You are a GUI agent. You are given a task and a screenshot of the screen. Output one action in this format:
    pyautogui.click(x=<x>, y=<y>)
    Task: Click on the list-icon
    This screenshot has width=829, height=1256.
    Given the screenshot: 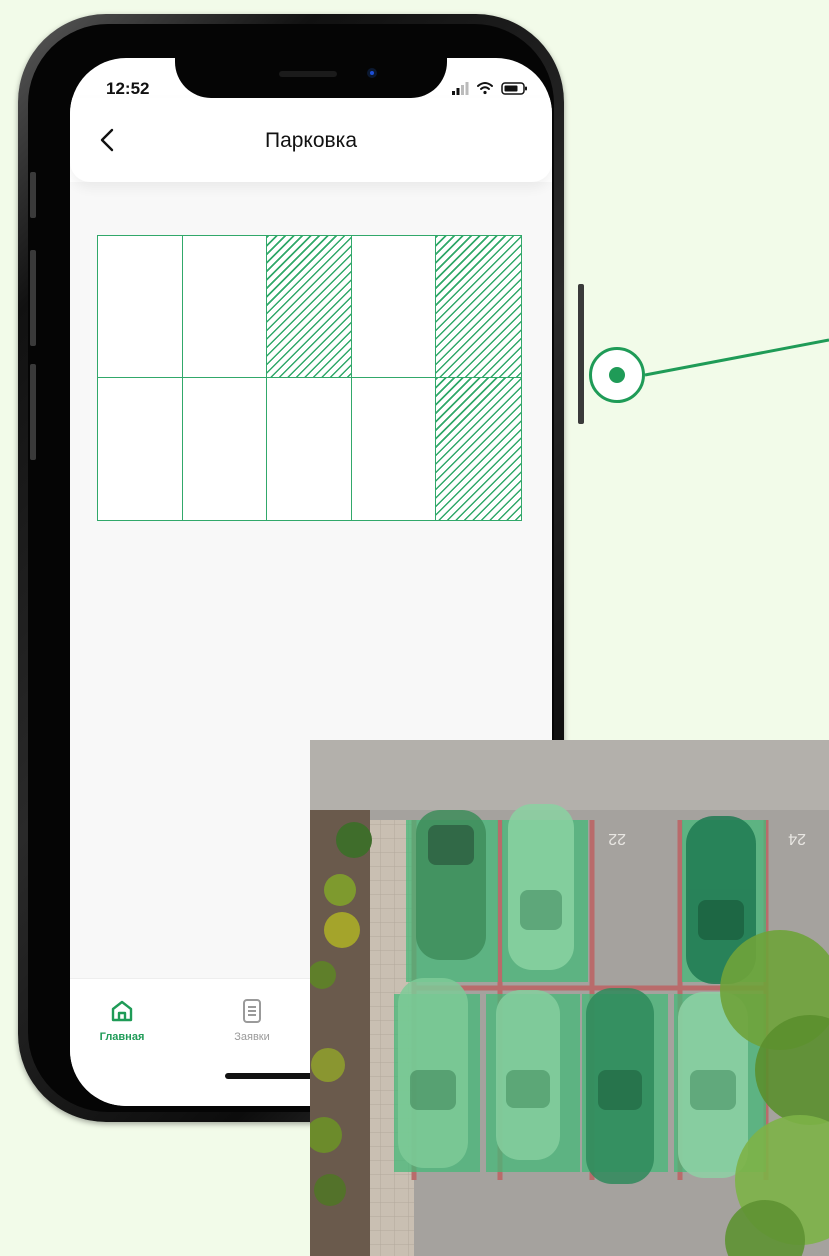 What is the action you would take?
    pyautogui.click(x=252, y=1011)
    